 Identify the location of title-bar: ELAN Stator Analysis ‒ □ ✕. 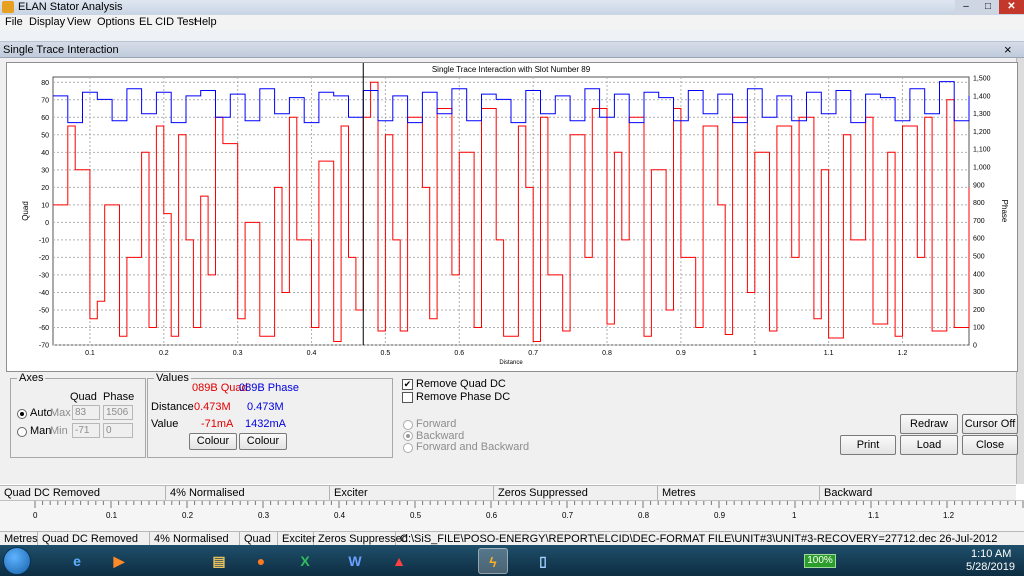
(512, 7).